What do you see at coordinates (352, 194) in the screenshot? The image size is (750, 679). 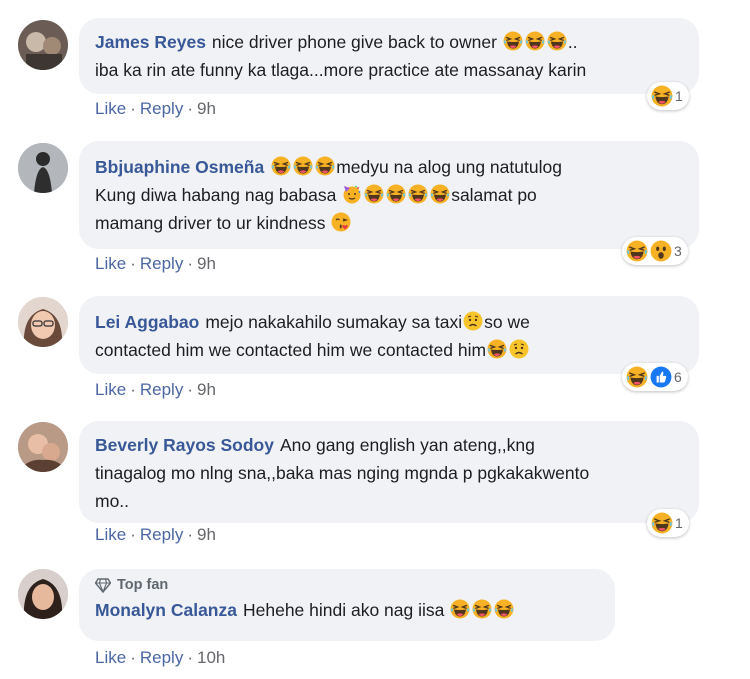 I see `party-emoji-icon` at bounding box center [352, 194].